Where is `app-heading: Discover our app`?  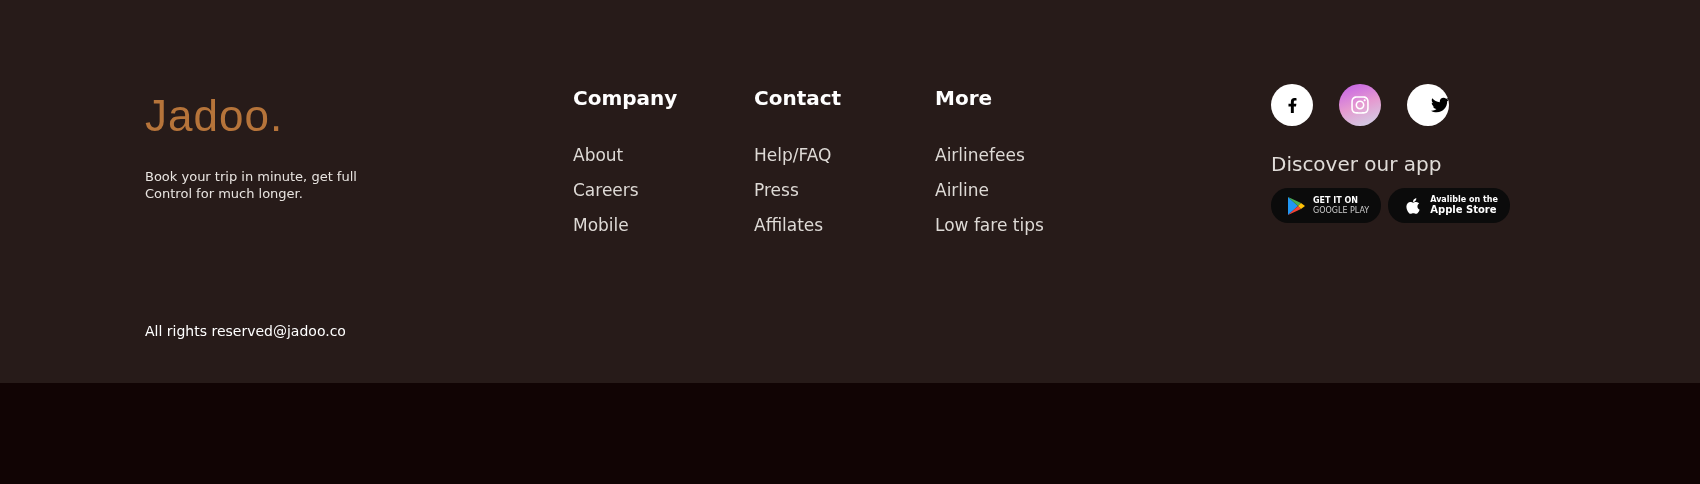 app-heading: Discover our app is located at coordinates (1357, 164).